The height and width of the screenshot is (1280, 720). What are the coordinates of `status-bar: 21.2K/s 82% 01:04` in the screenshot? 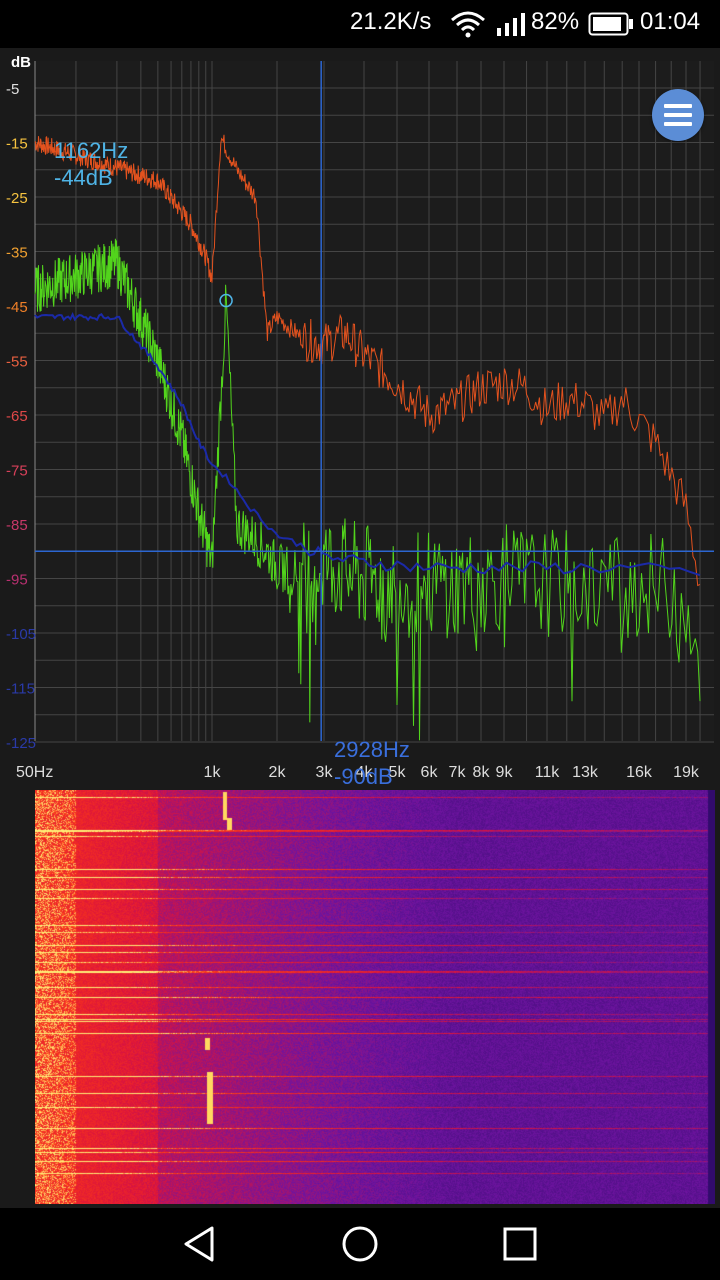 It's located at (360, 24).